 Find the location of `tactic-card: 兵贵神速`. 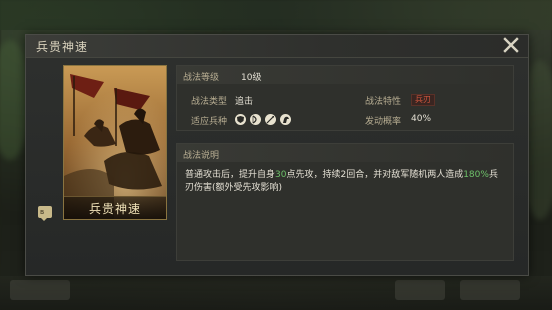

tactic-card: 兵贵神速 is located at coordinates (115, 142).